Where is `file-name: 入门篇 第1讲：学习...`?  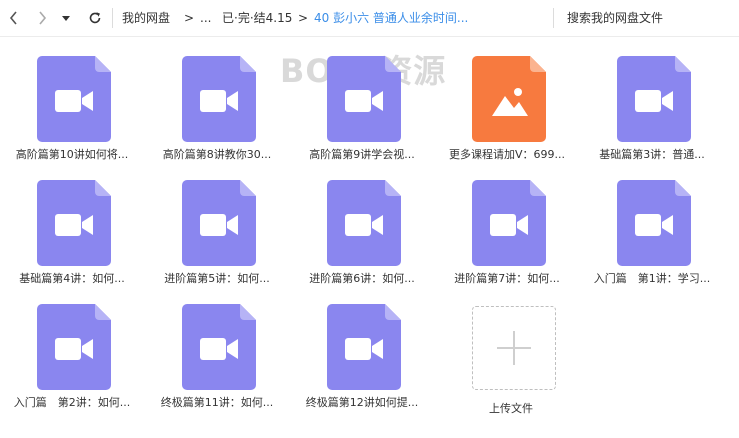
file-name: 入门篇 第1讲：学习... is located at coordinates (652, 278).